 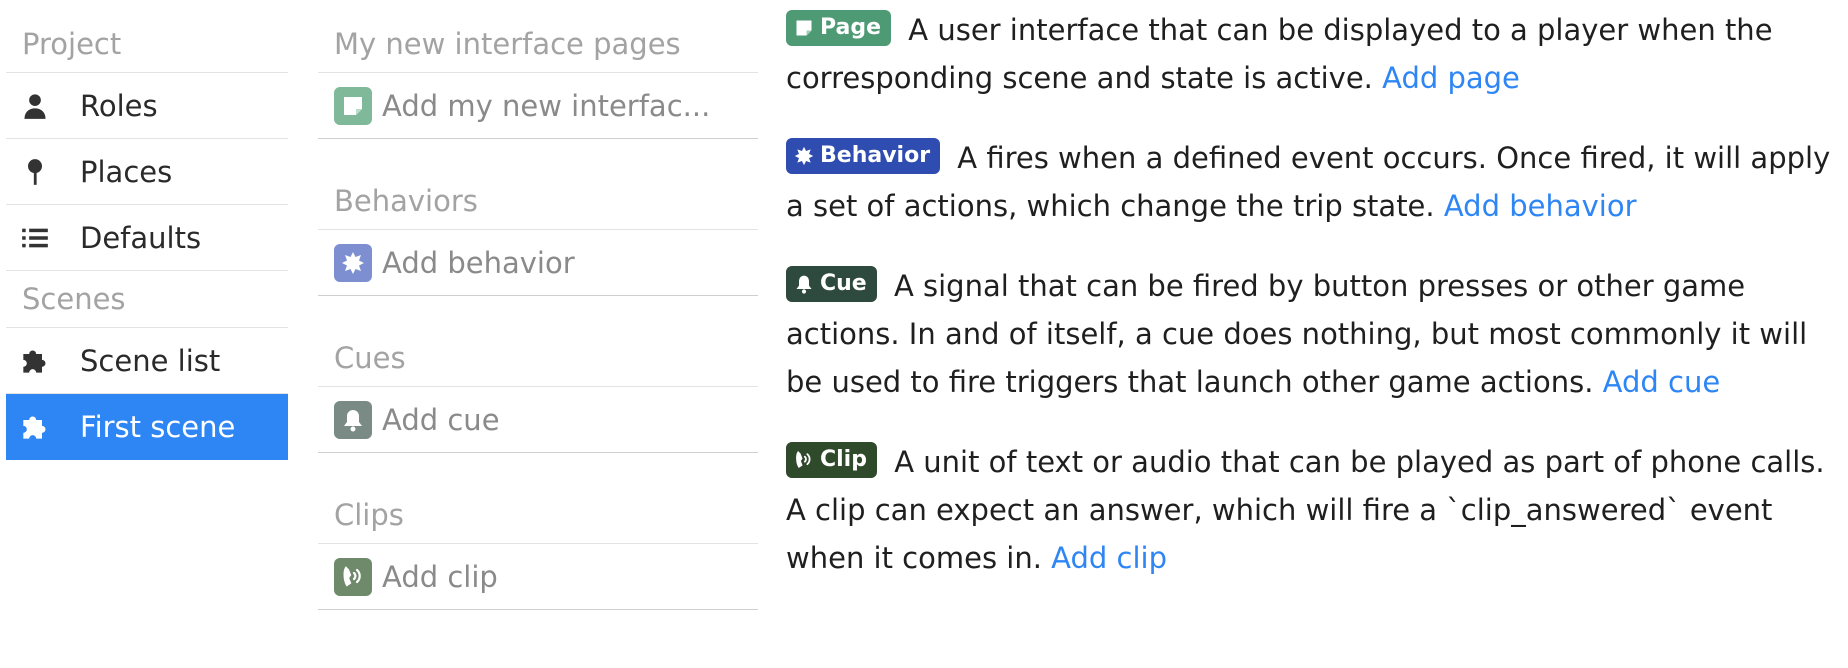 I want to click on pin-icon, so click(x=35, y=172).